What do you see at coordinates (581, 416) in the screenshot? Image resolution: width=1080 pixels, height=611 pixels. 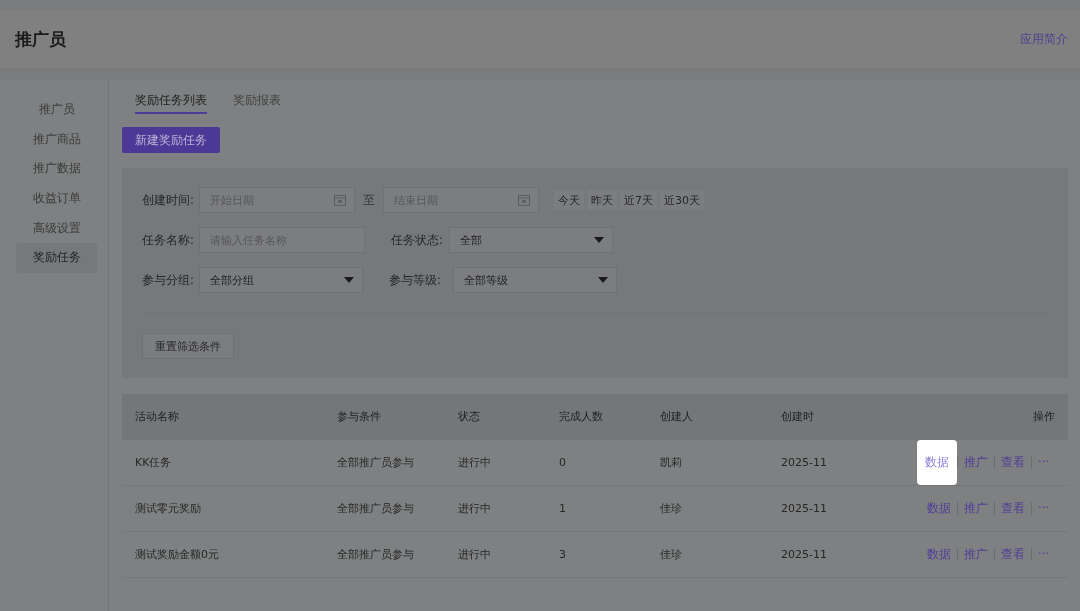 I see `column-header: 完成人数` at bounding box center [581, 416].